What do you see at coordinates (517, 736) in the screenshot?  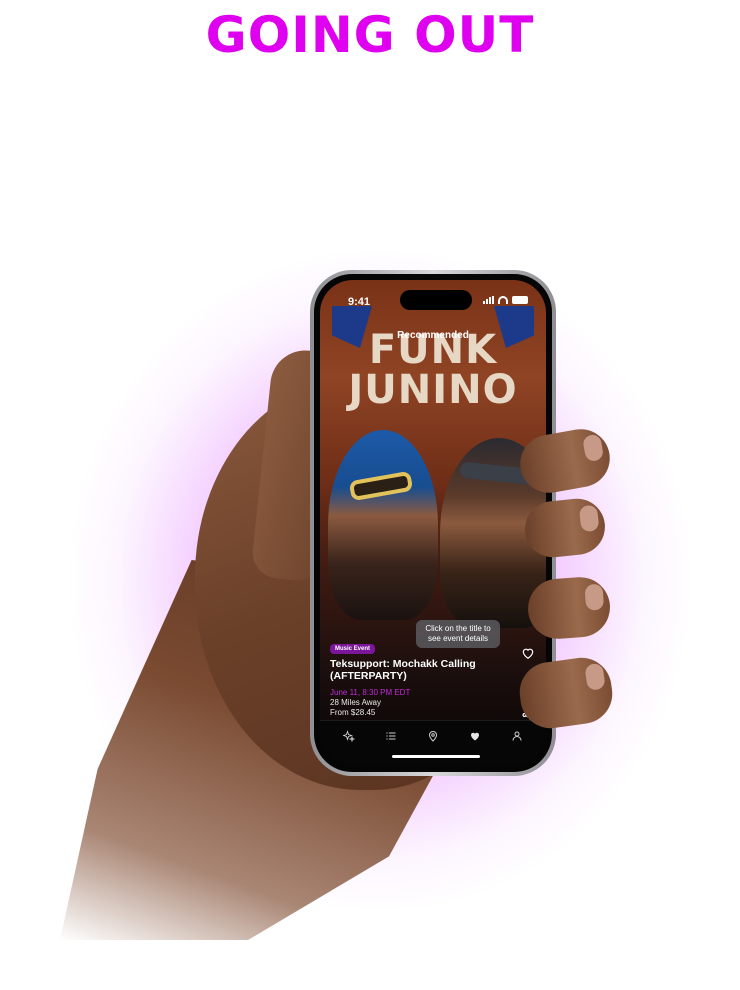 I see `profile-icon` at bounding box center [517, 736].